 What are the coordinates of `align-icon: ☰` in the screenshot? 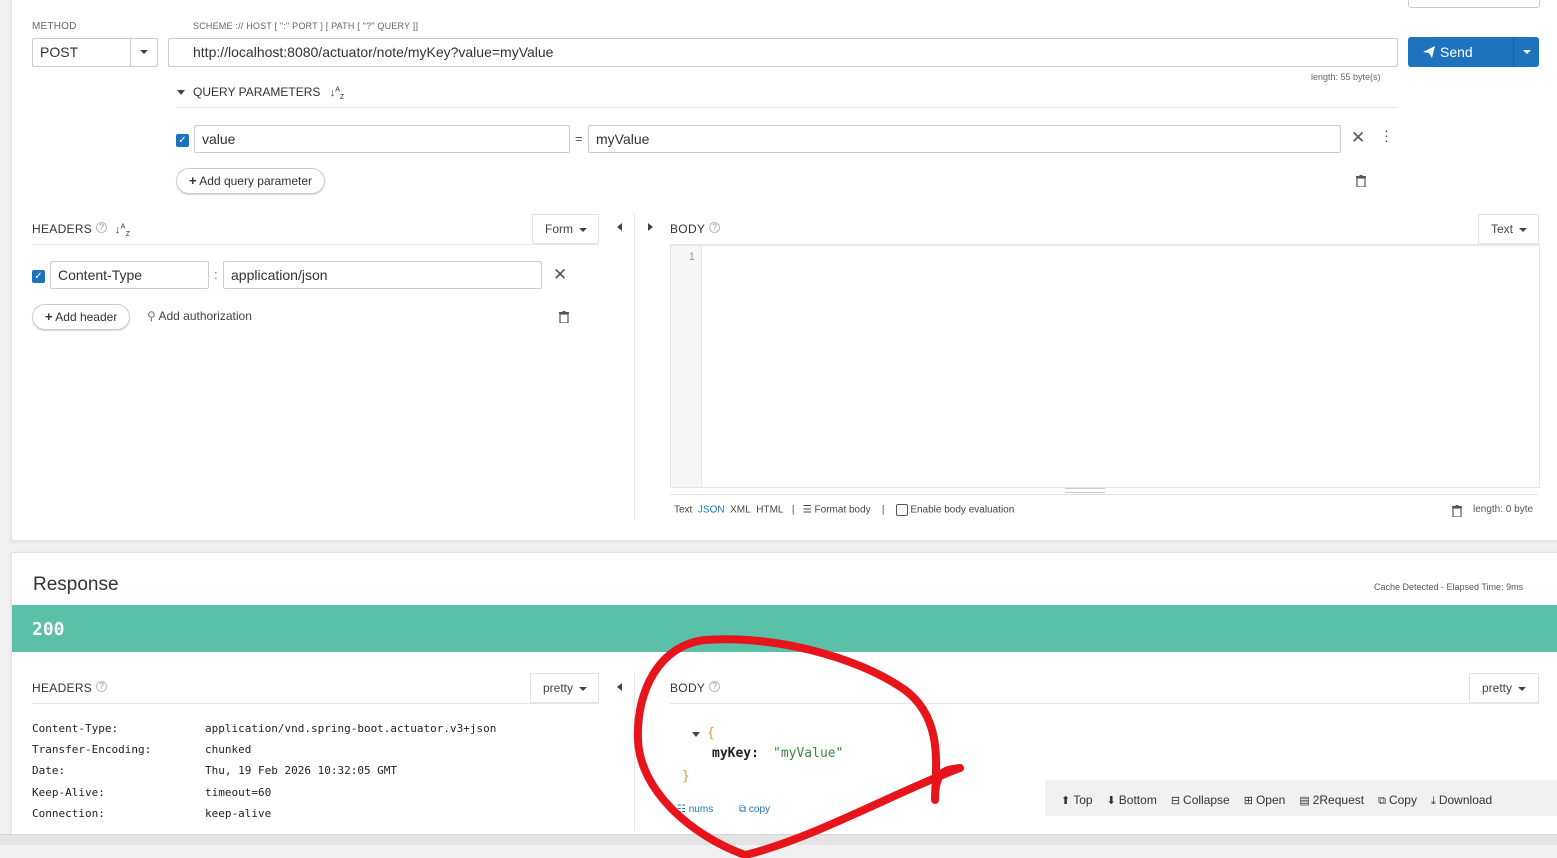 It's located at (807, 510).